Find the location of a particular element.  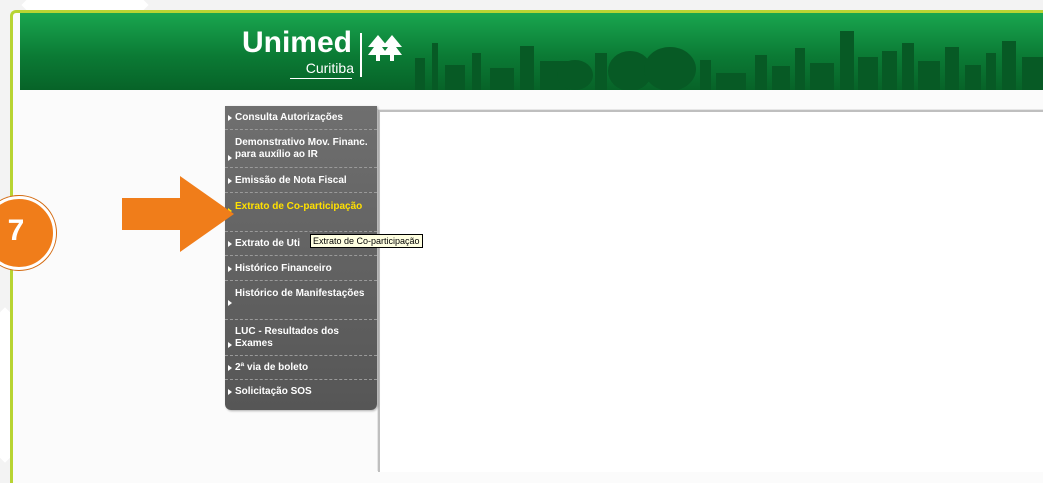

pointer-arrow-icon is located at coordinates (178, 214).